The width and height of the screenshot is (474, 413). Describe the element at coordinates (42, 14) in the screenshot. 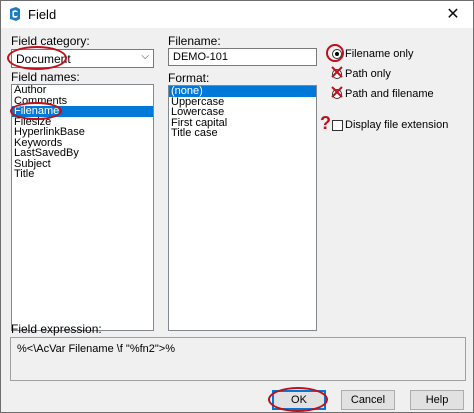

I see `window-title: Field` at that location.